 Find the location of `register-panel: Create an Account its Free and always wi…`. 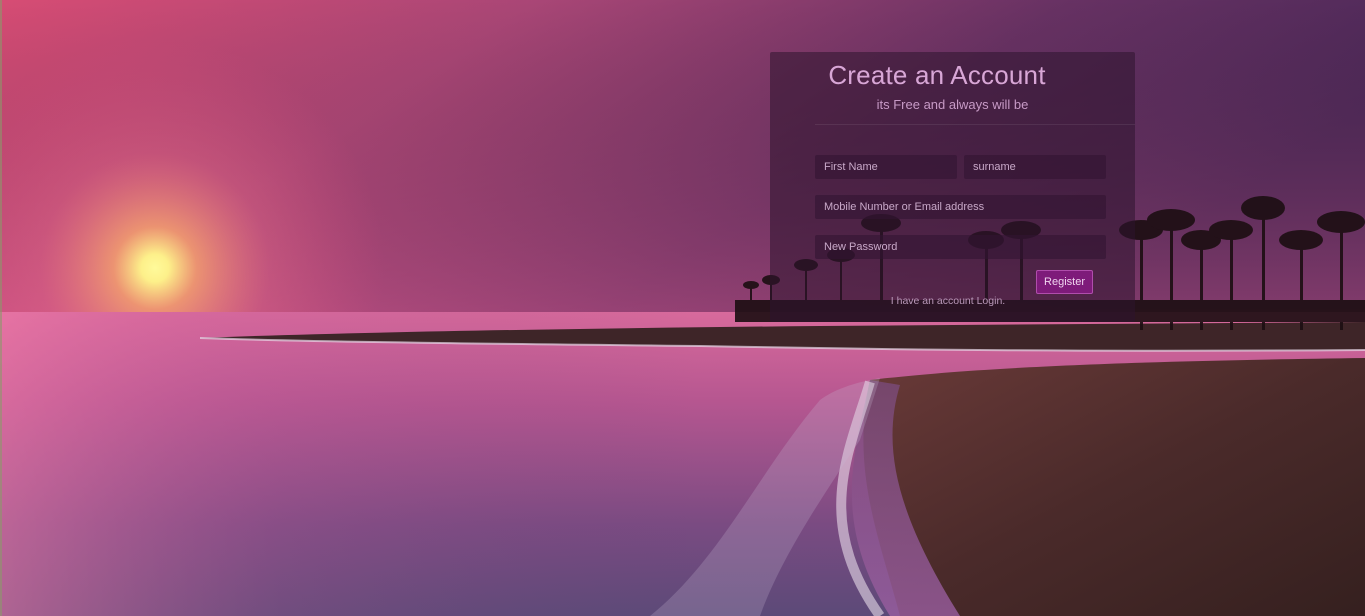

register-panel: Create an Account its Free and always wi… is located at coordinates (952, 187).